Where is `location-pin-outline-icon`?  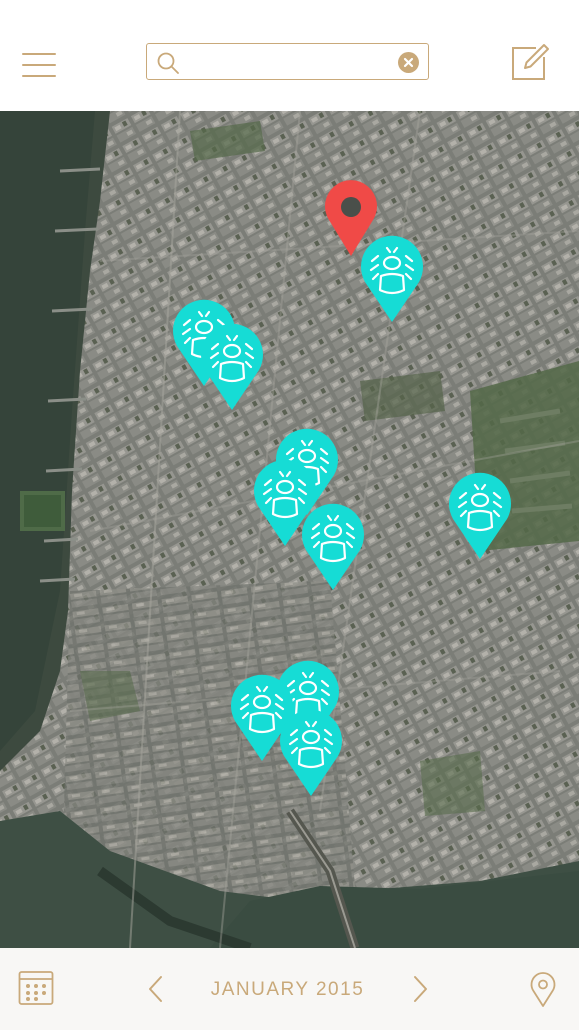 location-pin-outline-icon is located at coordinates (543, 990).